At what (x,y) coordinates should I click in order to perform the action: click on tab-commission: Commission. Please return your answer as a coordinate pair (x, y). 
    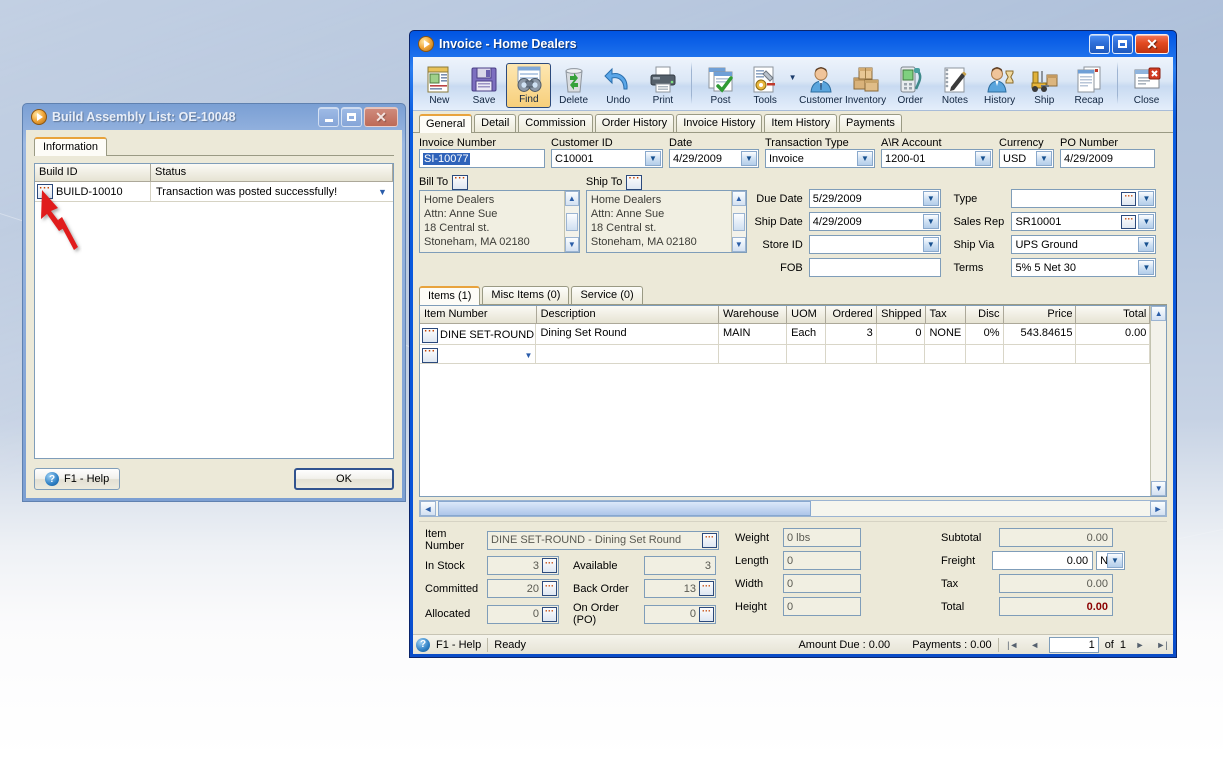
    Looking at the image, I should click on (555, 123).